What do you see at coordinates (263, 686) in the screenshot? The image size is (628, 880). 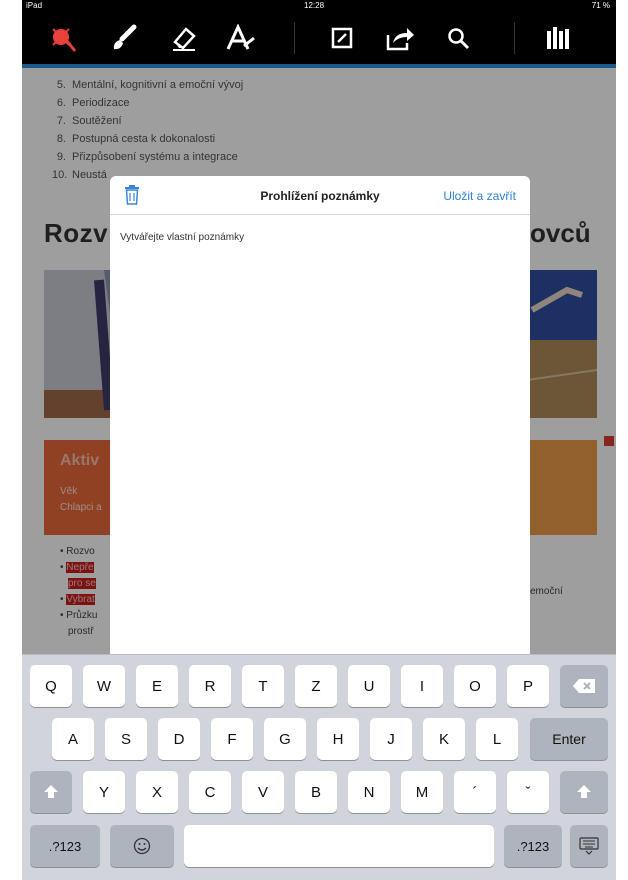 I see `key-t: T` at bounding box center [263, 686].